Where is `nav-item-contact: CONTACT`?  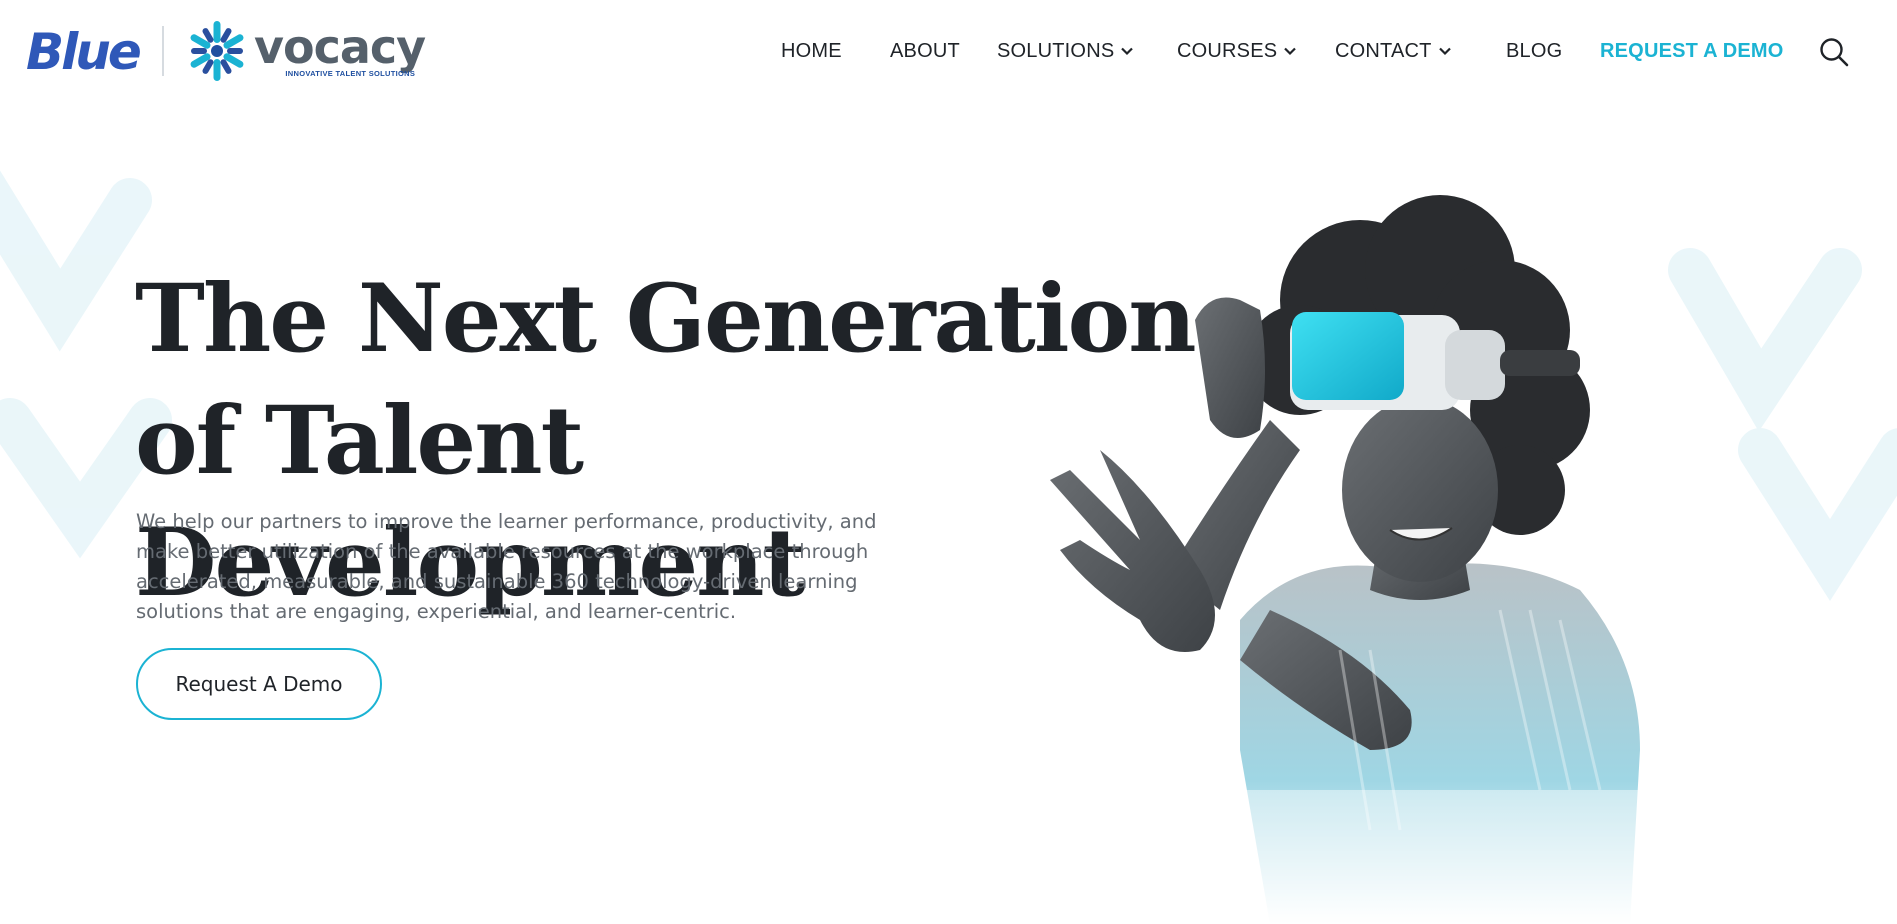
nav-item-contact: CONTACT is located at coordinates (1393, 51).